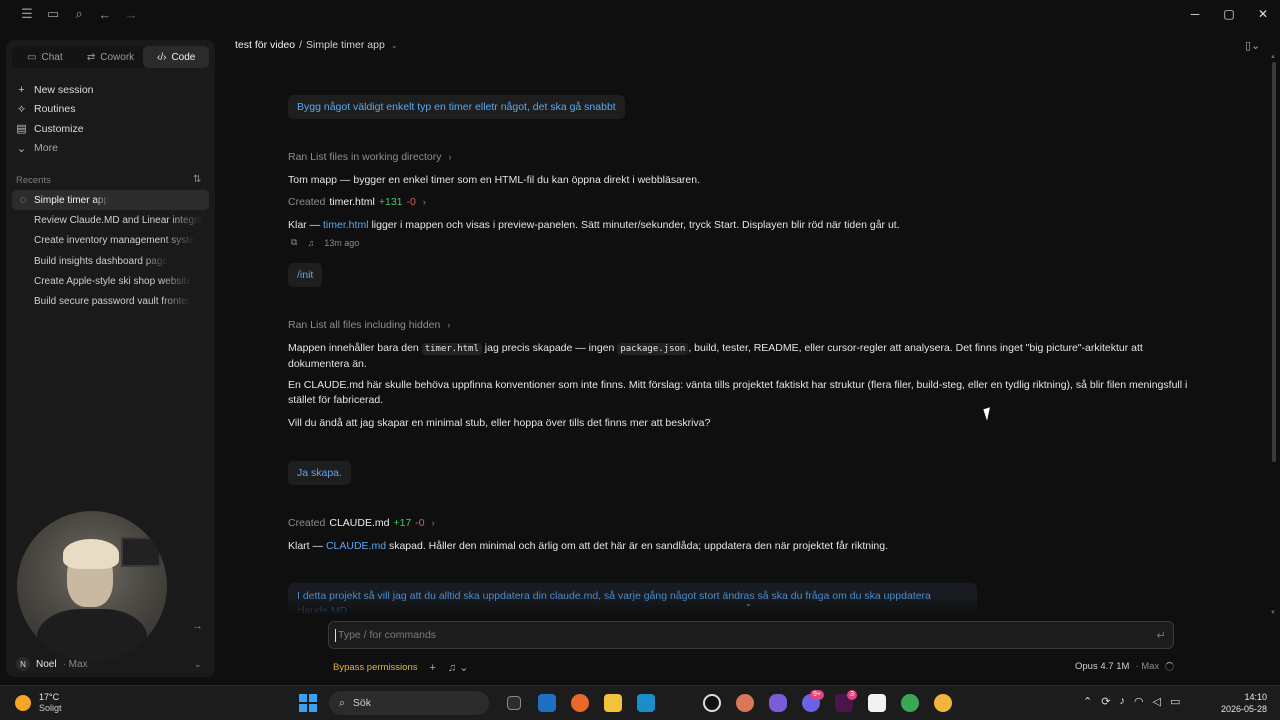 This screenshot has width=1280, height=720. Describe the element at coordinates (110, 301) in the screenshot. I see `recent-session: Build secure password vault fronten` at that location.